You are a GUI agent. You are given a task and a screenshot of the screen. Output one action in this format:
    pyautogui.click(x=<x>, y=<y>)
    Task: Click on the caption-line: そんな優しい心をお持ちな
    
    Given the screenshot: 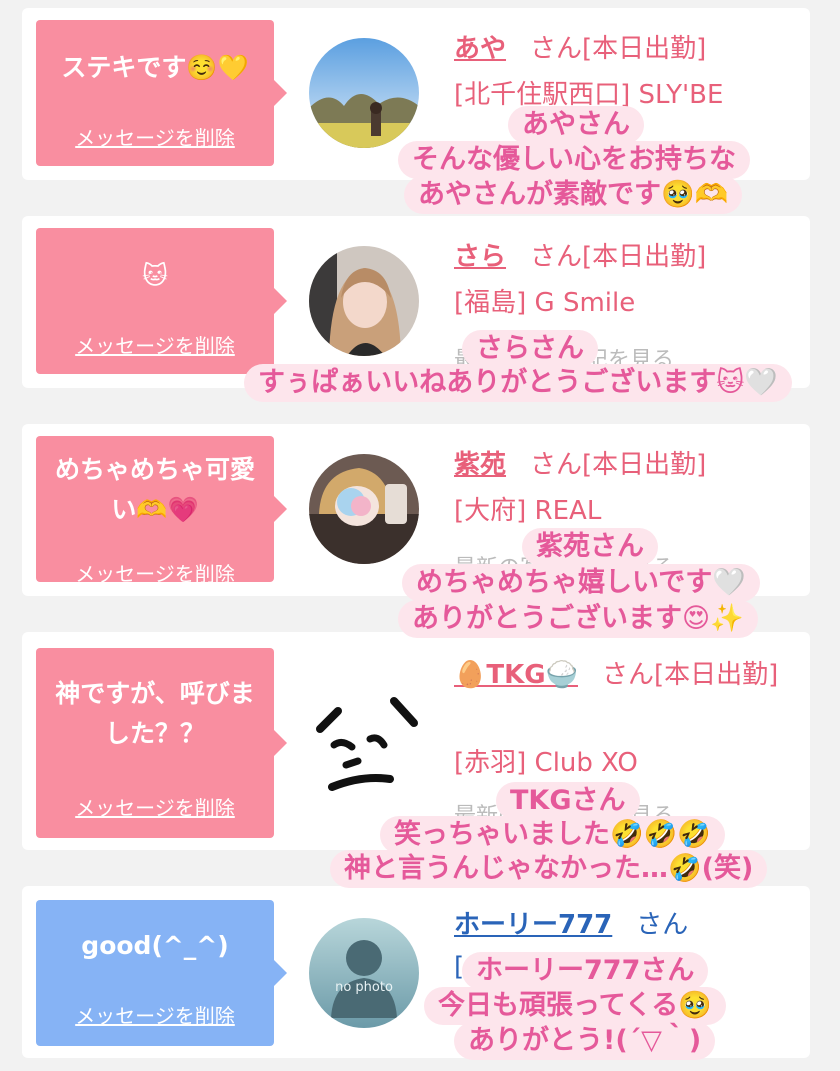 What is the action you would take?
    pyautogui.click(x=574, y=160)
    